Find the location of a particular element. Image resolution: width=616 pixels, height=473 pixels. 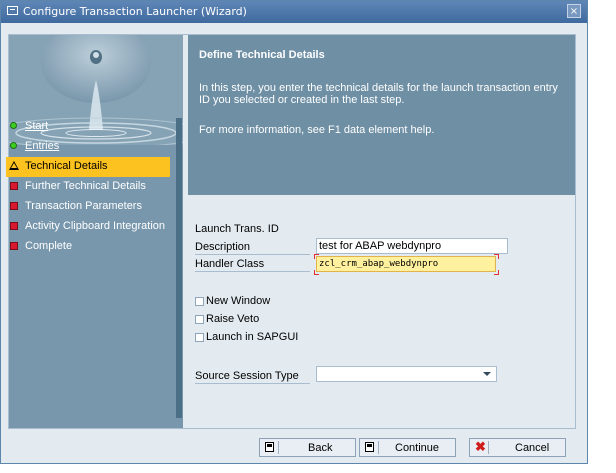

nav-step-label: Activity Clipboard Integration is located at coordinates (95, 226).